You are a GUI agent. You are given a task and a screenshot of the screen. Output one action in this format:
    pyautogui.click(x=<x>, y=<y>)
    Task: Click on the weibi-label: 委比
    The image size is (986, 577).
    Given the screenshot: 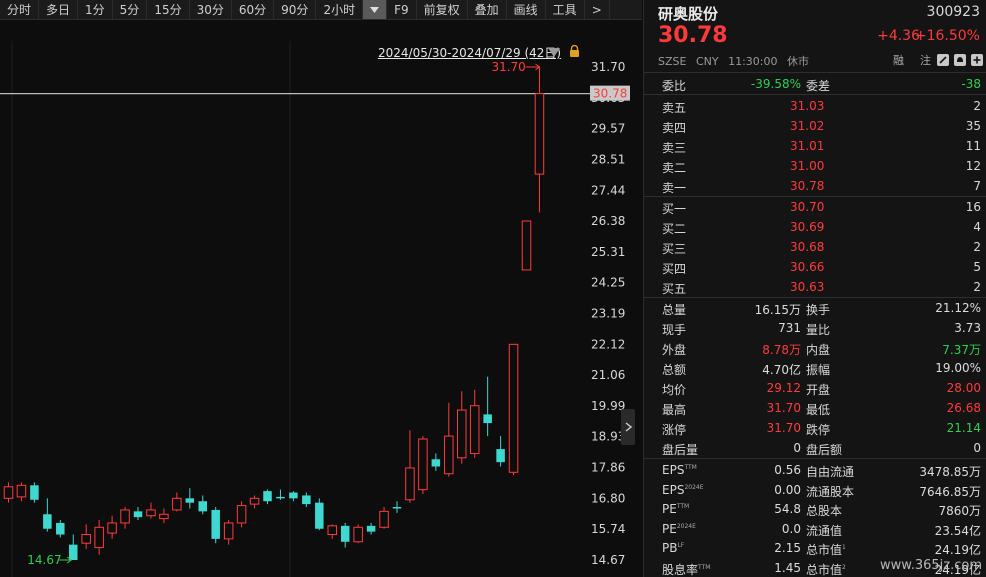 What is the action you would take?
    pyautogui.click(x=674, y=86)
    